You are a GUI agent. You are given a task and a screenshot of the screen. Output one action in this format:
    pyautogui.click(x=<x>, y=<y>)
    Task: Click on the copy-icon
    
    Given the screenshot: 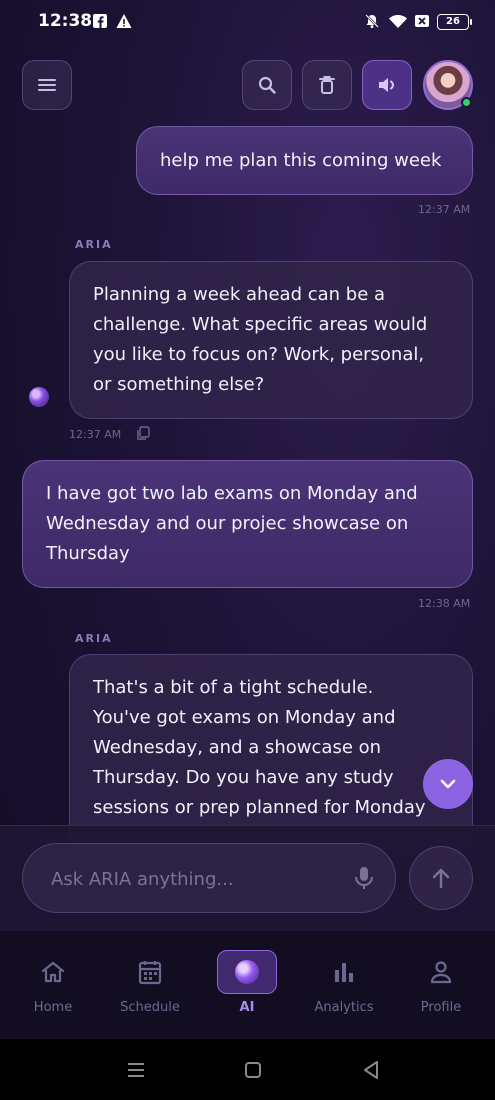 What is the action you would take?
    pyautogui.click(x=143, y=433)
    